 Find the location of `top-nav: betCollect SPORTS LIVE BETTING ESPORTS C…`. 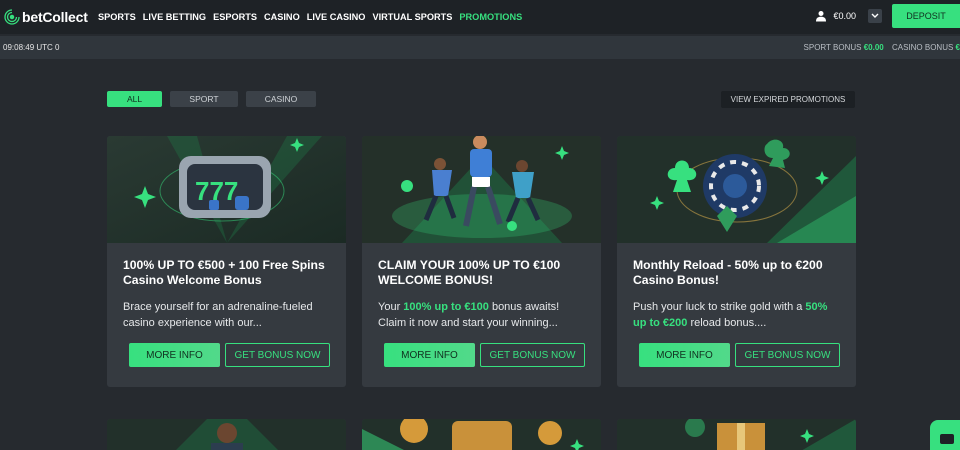

top-nav: betCollect SPORTS LIVE BETTING ESPORTS C… is located at coordinates (480, 17).